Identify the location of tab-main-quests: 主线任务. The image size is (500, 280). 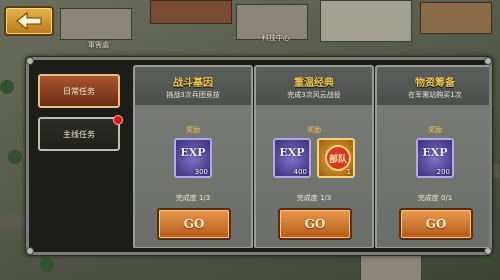
(80, 133).